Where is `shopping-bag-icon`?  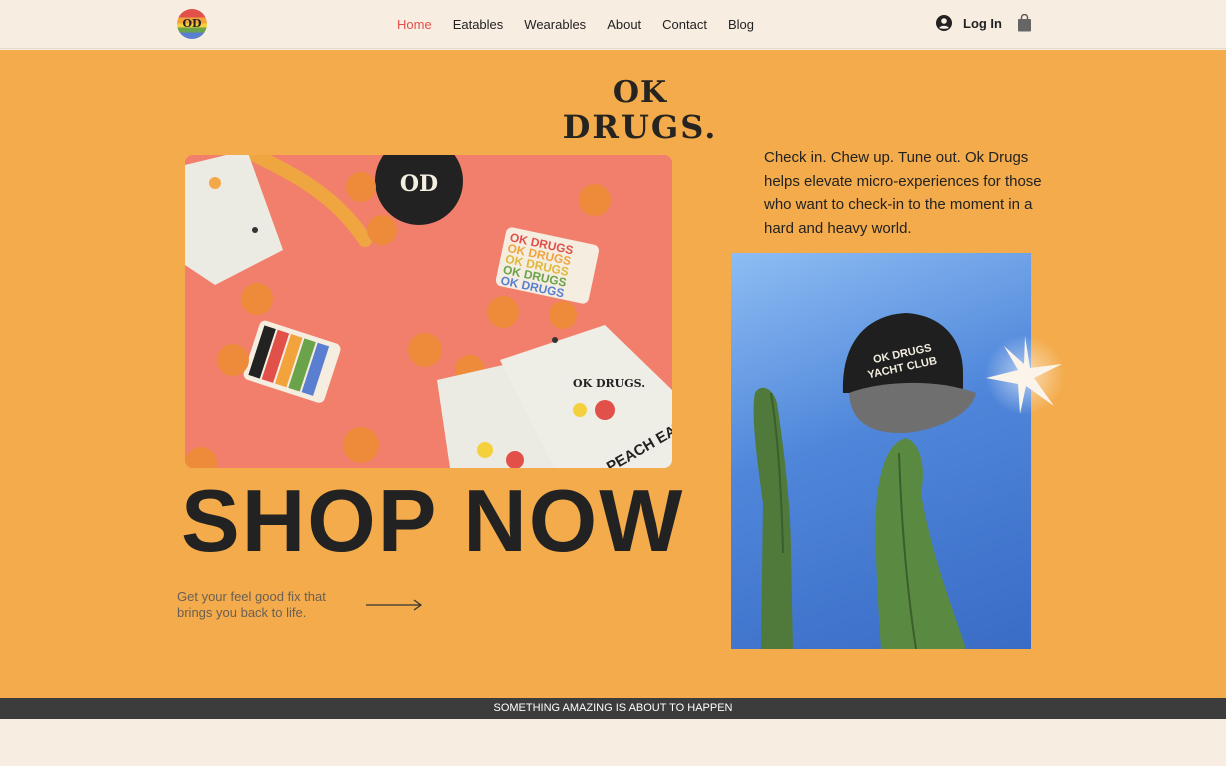
shopping-bag-icon is located at coordinates (1024, 23).